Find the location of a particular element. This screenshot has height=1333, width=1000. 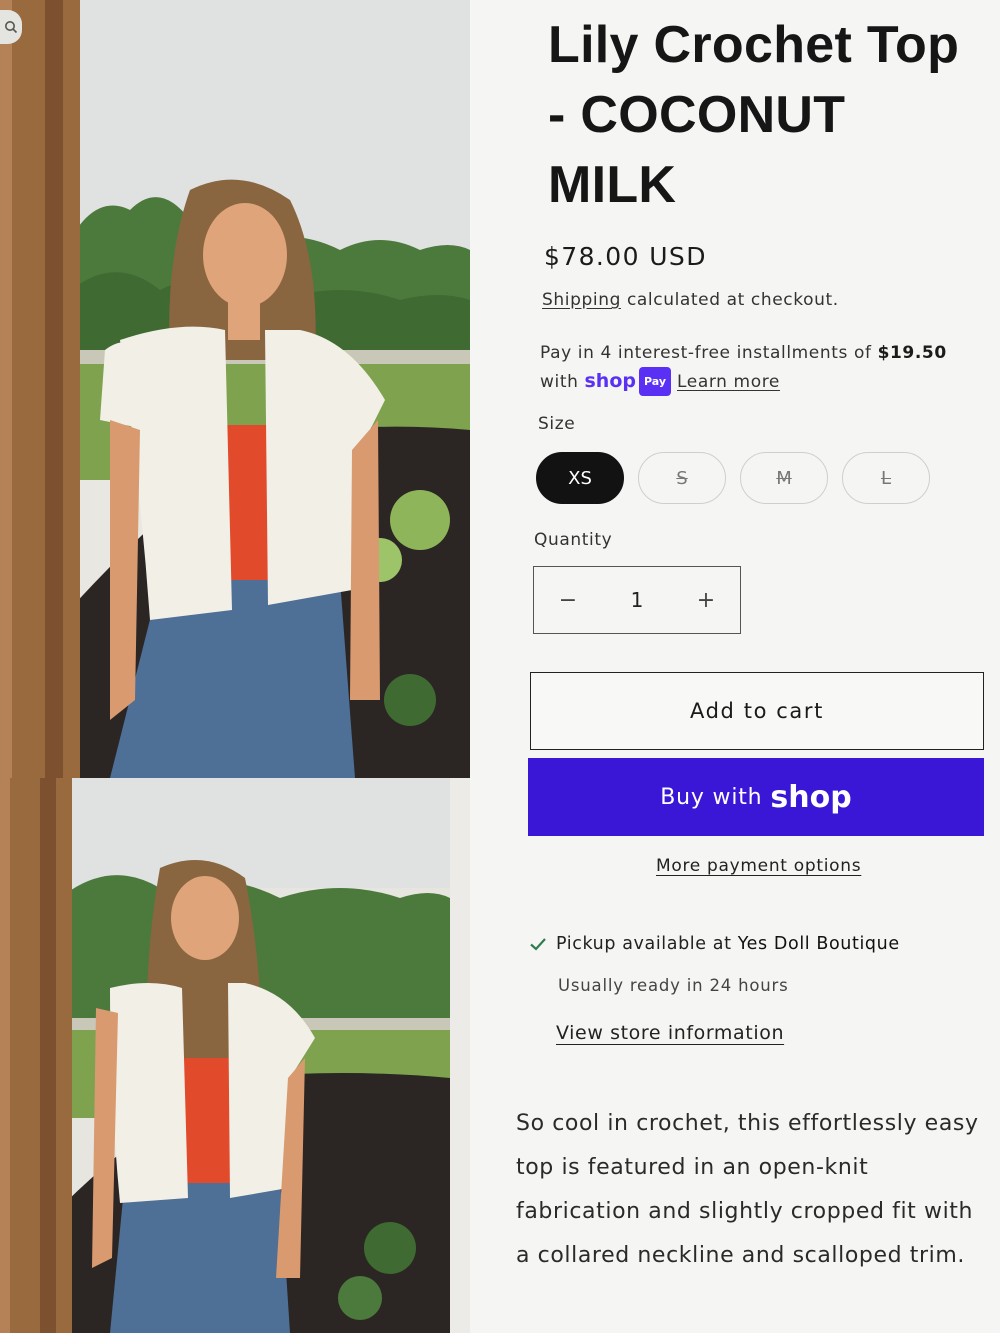

shop-logo: shop is located at coordinates (811, 797).